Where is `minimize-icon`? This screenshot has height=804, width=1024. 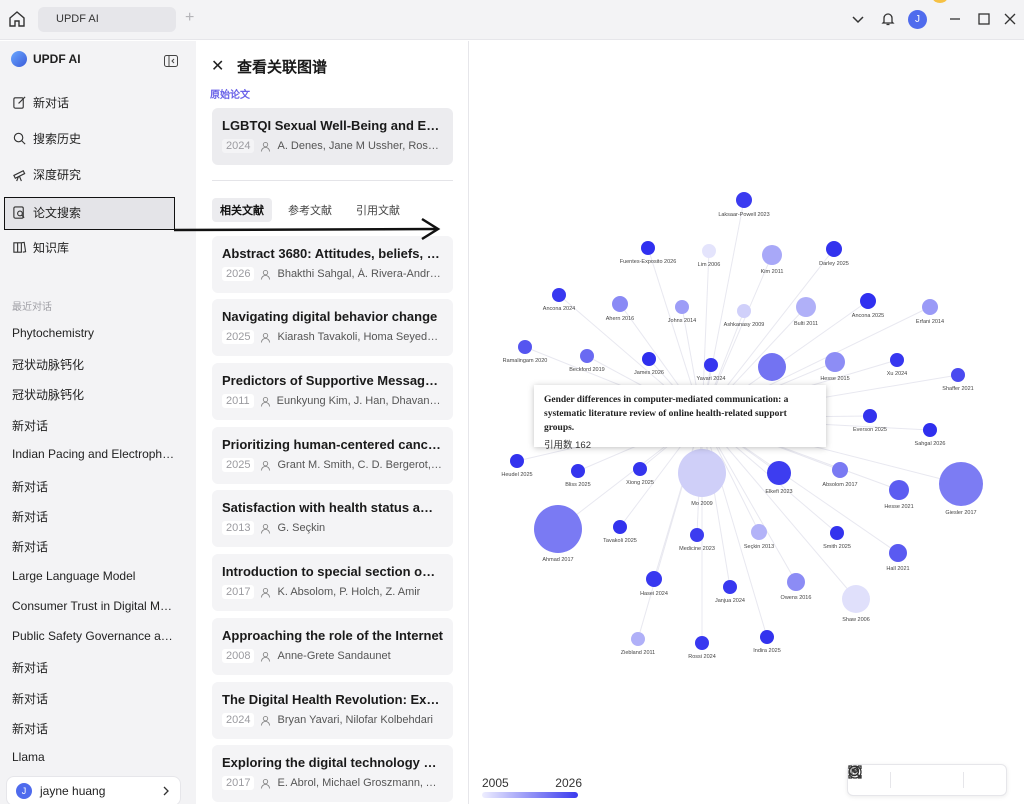
minimize-icon is located at coordinates (955, 19).